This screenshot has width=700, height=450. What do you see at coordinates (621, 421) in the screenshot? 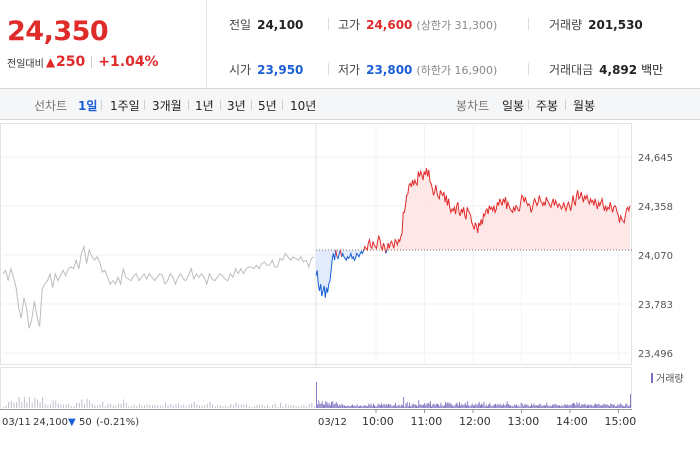
I see `x-tick-label: 15:00` at bounding box center [621, 421].